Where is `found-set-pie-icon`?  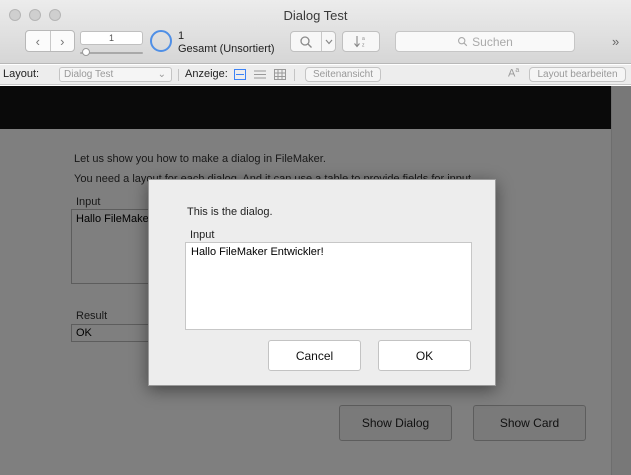
found-set-pie-icon is located at coordinates (161, 41).